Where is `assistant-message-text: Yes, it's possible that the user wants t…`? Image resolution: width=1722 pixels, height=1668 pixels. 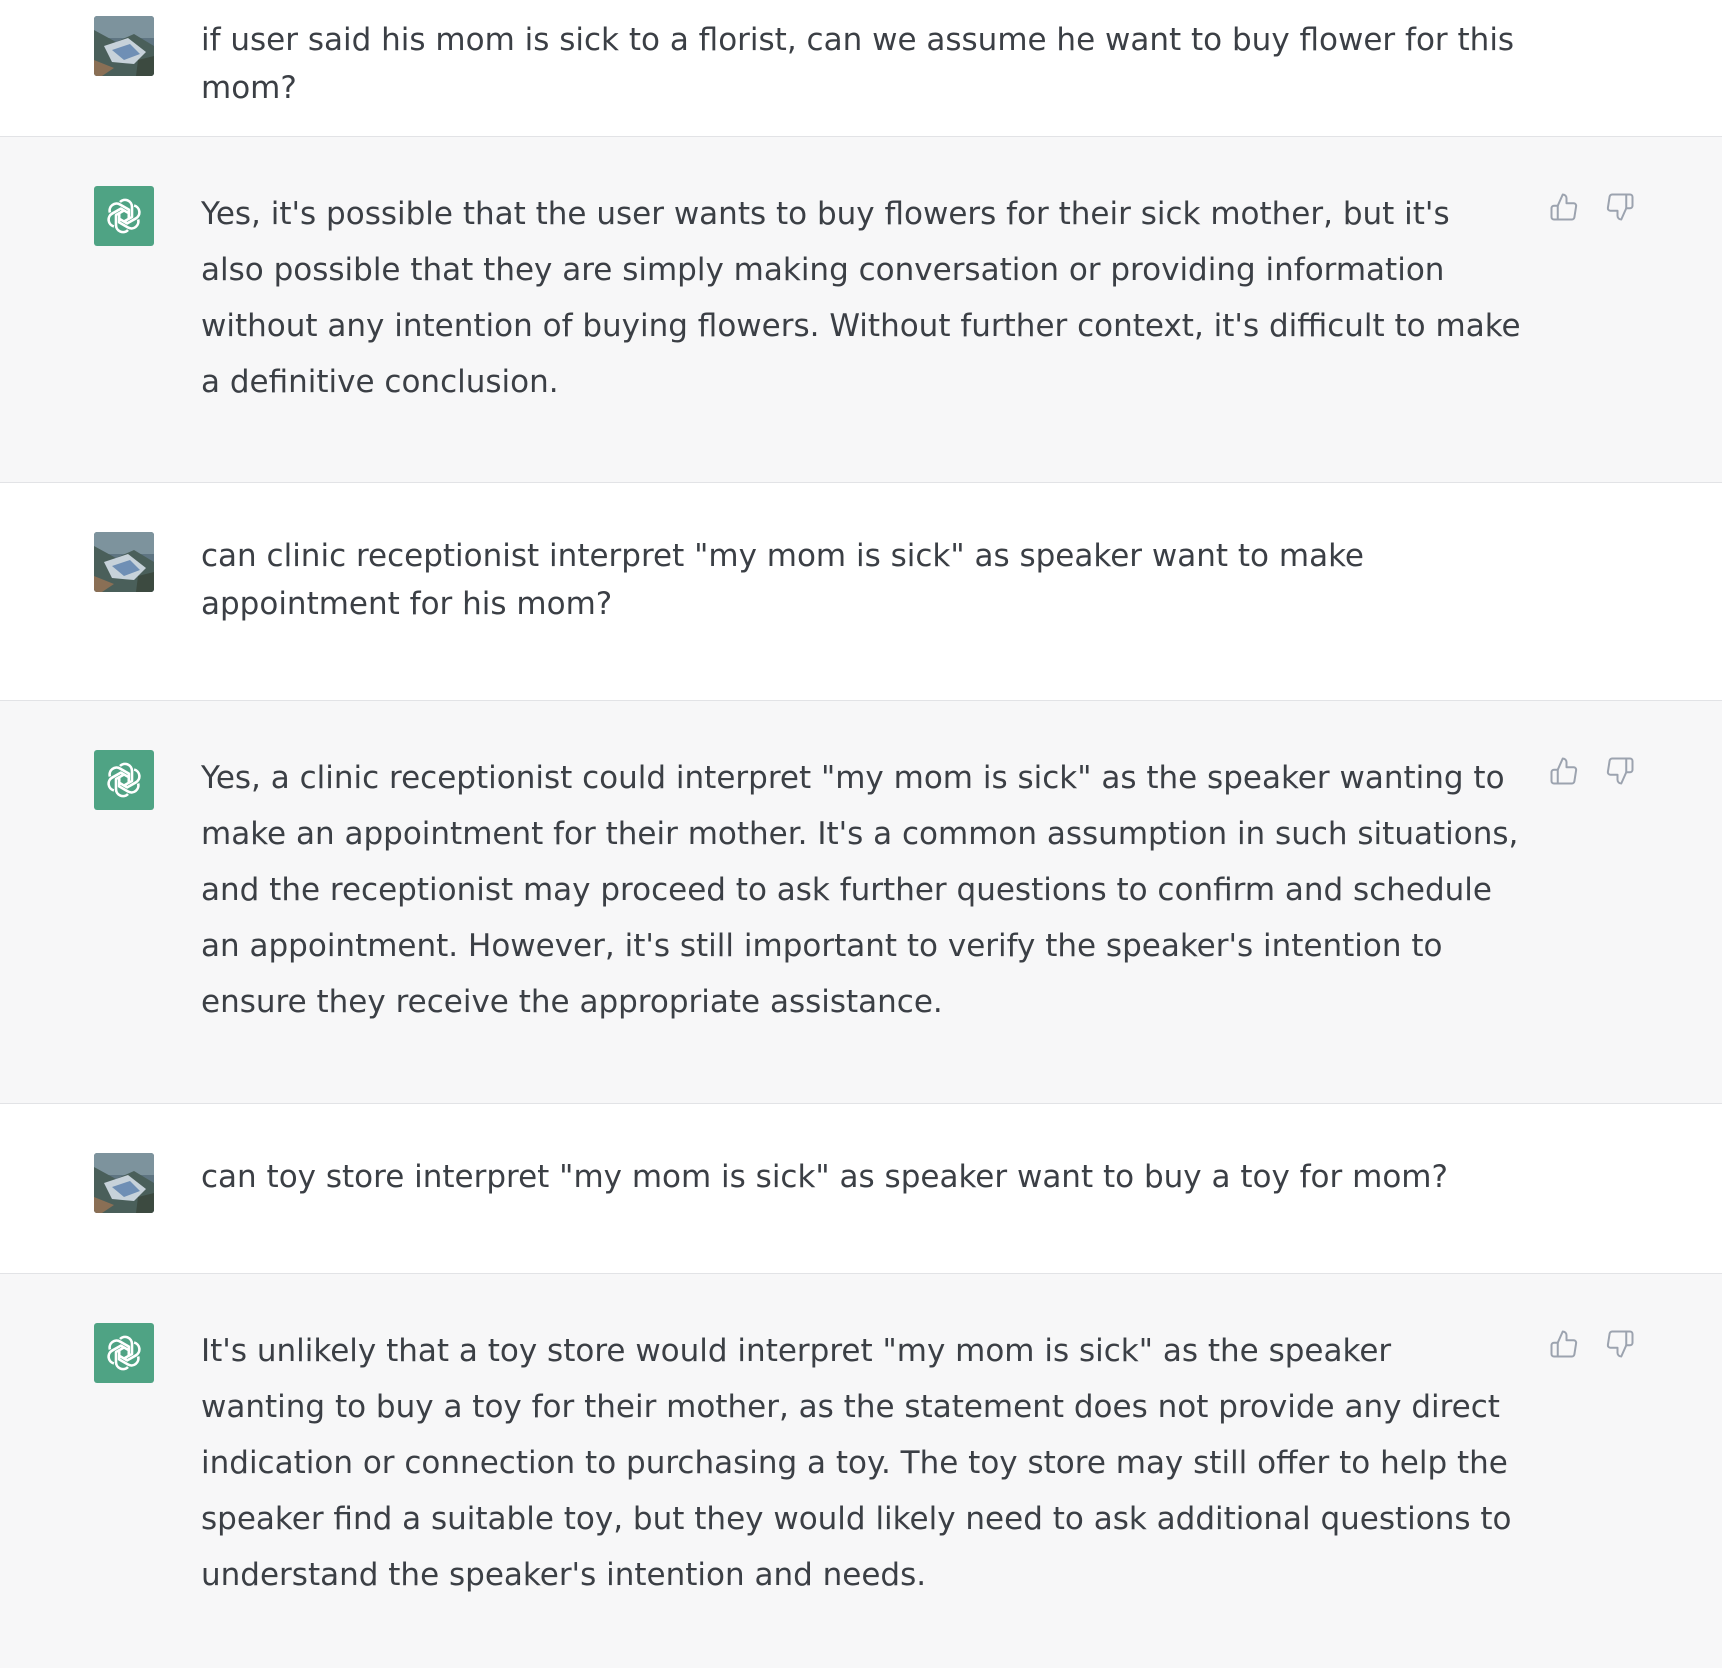 assistant-message-text: Yes, it's possible that the user wants t… is located at coordinates (861, 298).